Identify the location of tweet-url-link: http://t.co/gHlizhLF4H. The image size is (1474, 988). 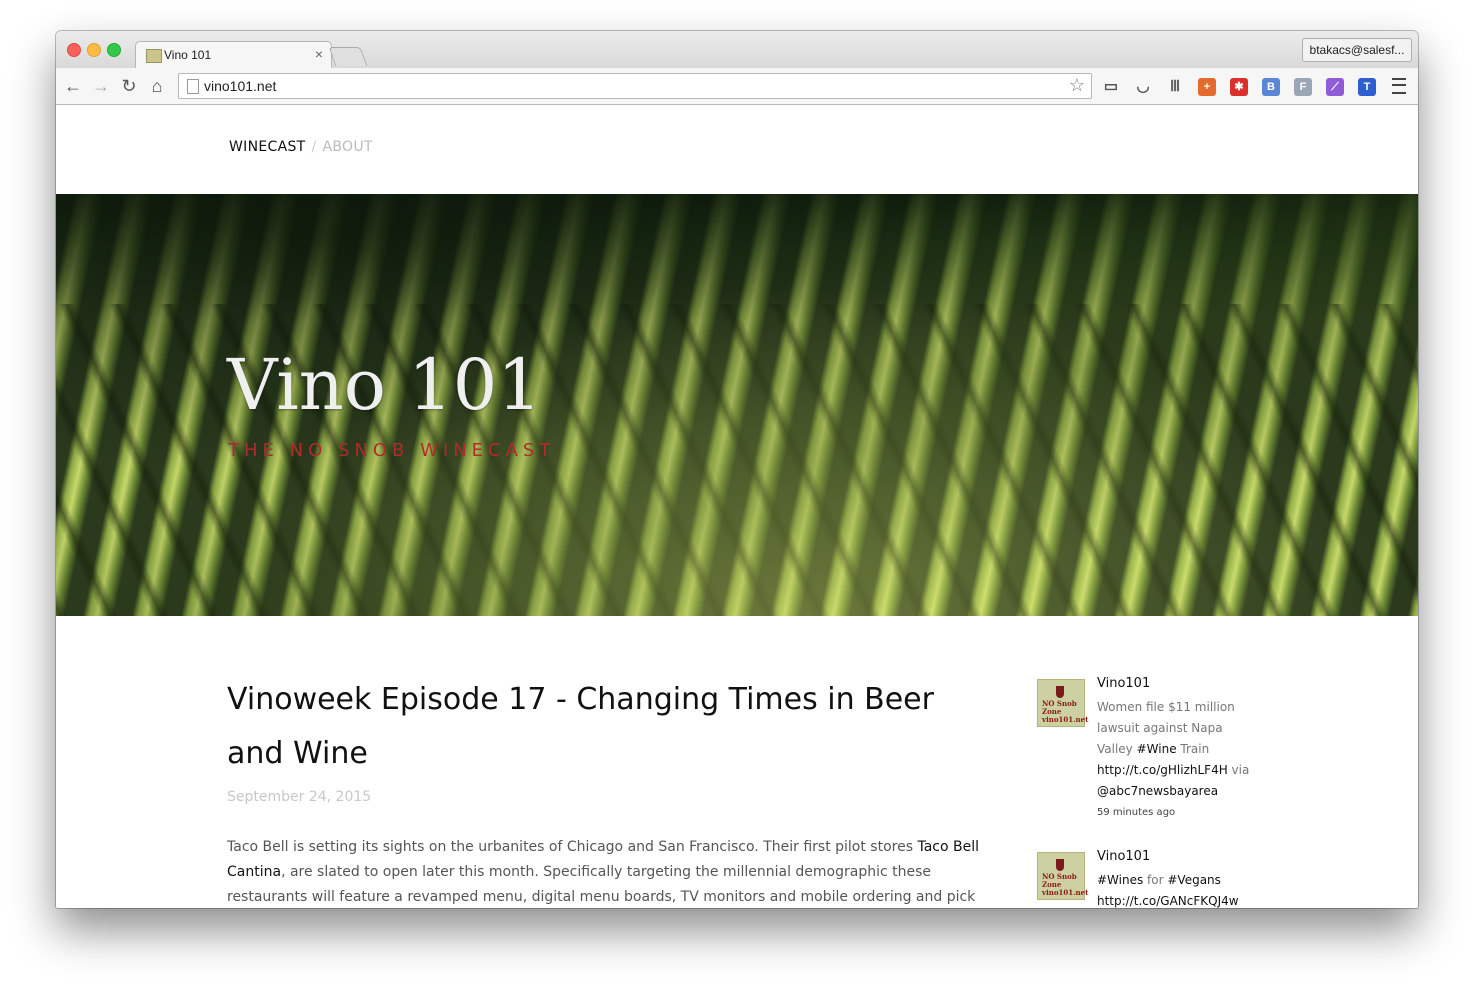
(1162, 770).